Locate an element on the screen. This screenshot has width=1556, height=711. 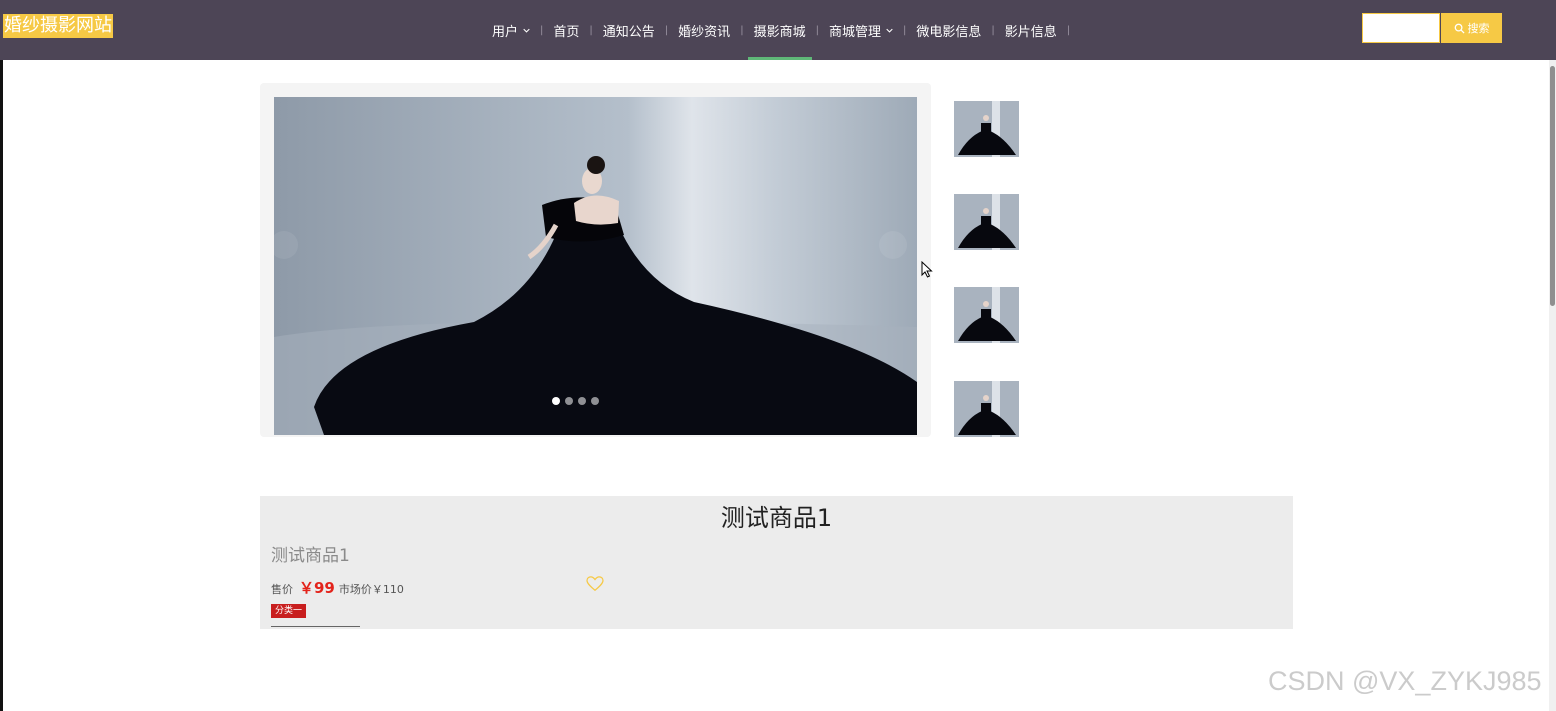
nav-item-label: 通知公告 is located at coordinates (628, 32).